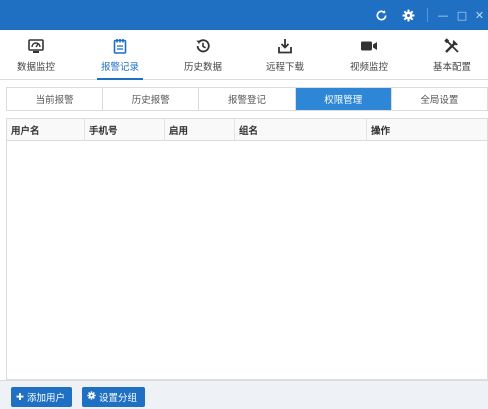 The width and height of the screenshot is (488, 409). I want to click on video-camera-icon, so click(369, 46).